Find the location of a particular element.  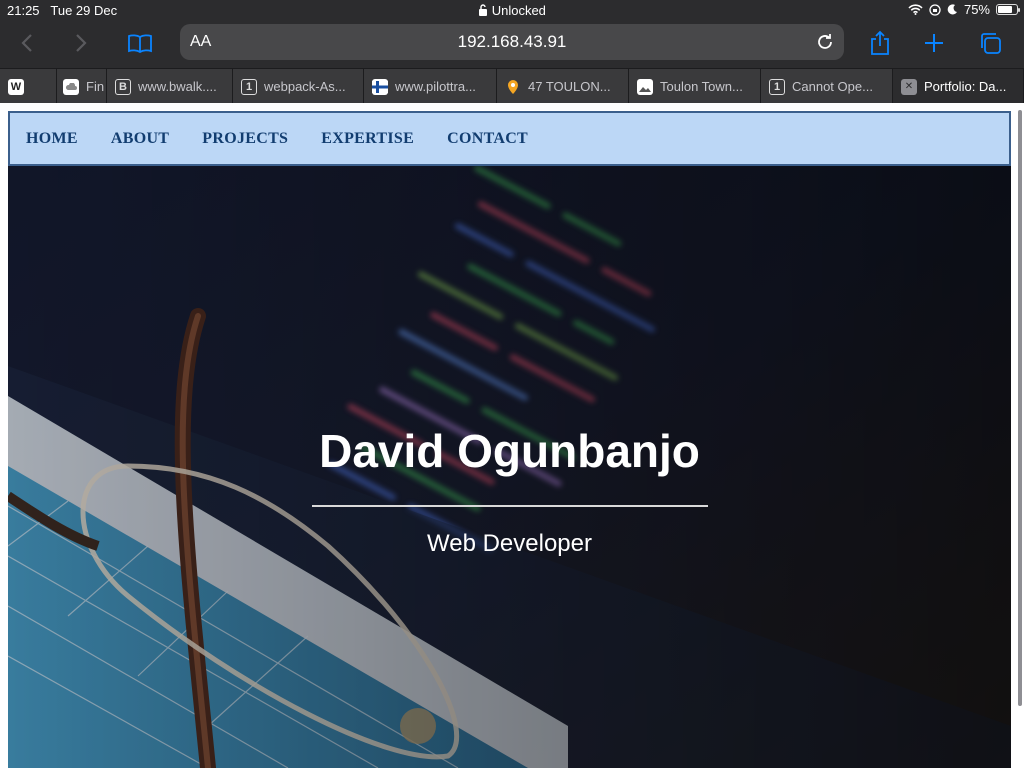

hero-title: David Ogunbanjo is located at coordinates (509, 451).